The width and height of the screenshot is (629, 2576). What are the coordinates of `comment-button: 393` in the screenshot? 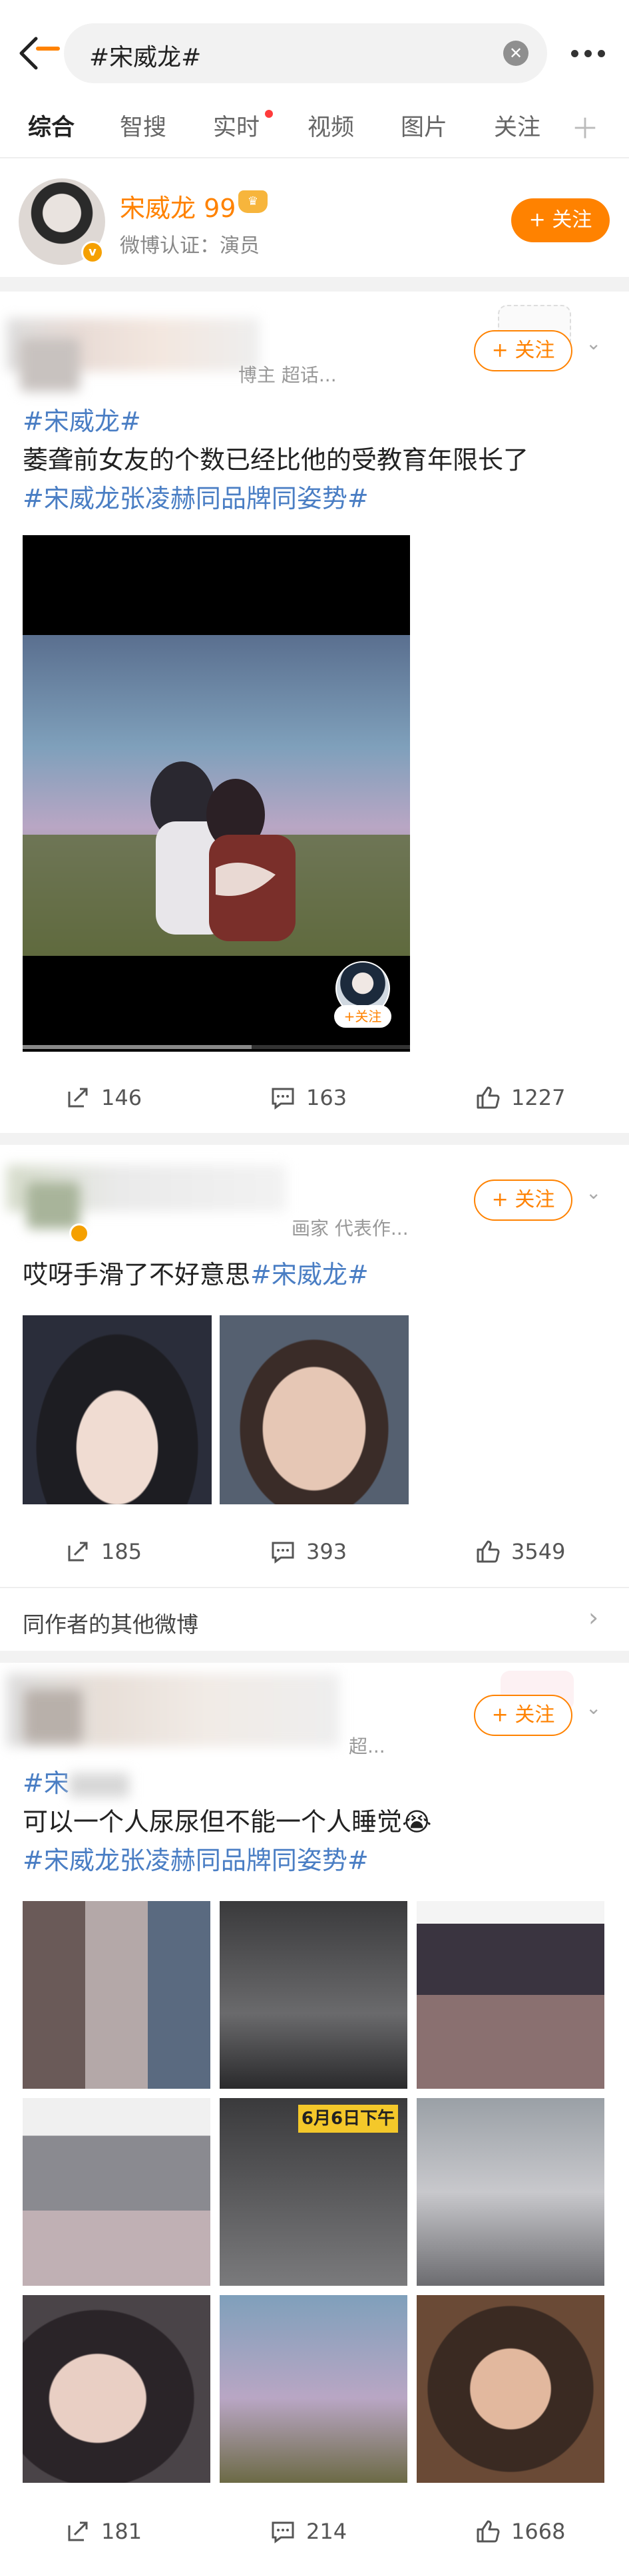 It's located at (308, 1551).